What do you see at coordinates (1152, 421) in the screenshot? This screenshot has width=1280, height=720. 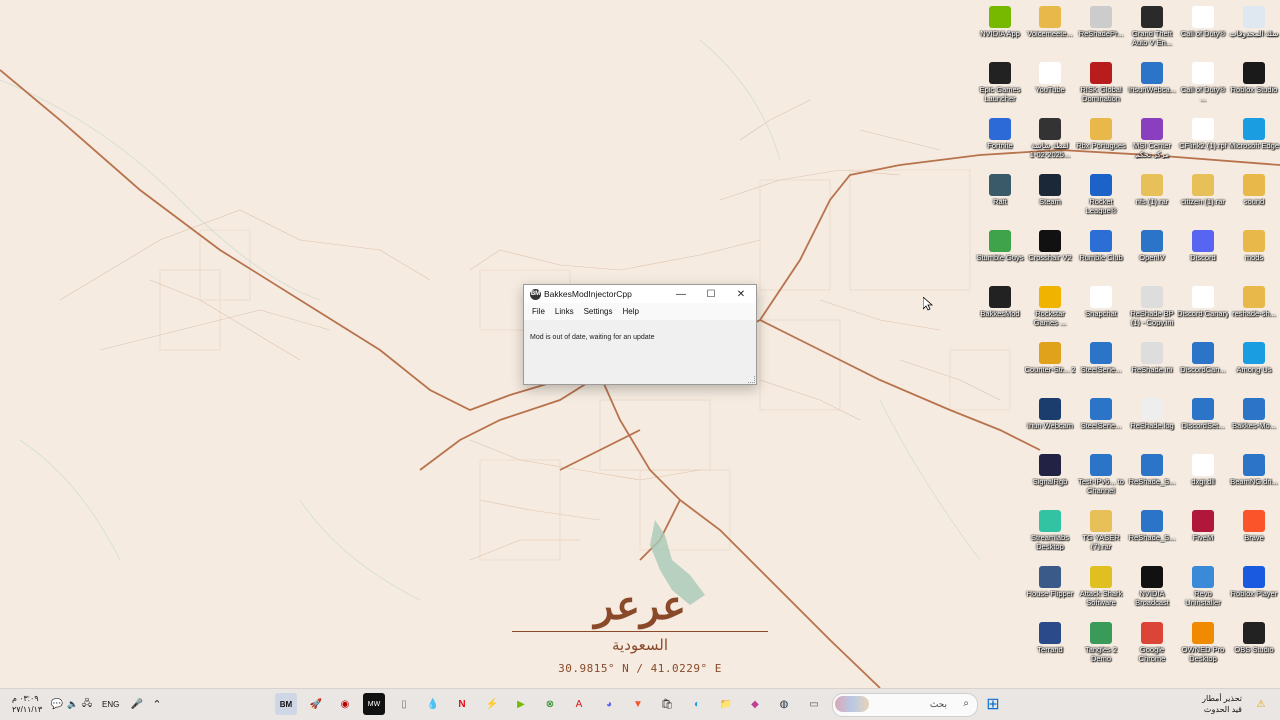 I see `desktop-icon: ReShade.log` at bounding box center [1152, 421].